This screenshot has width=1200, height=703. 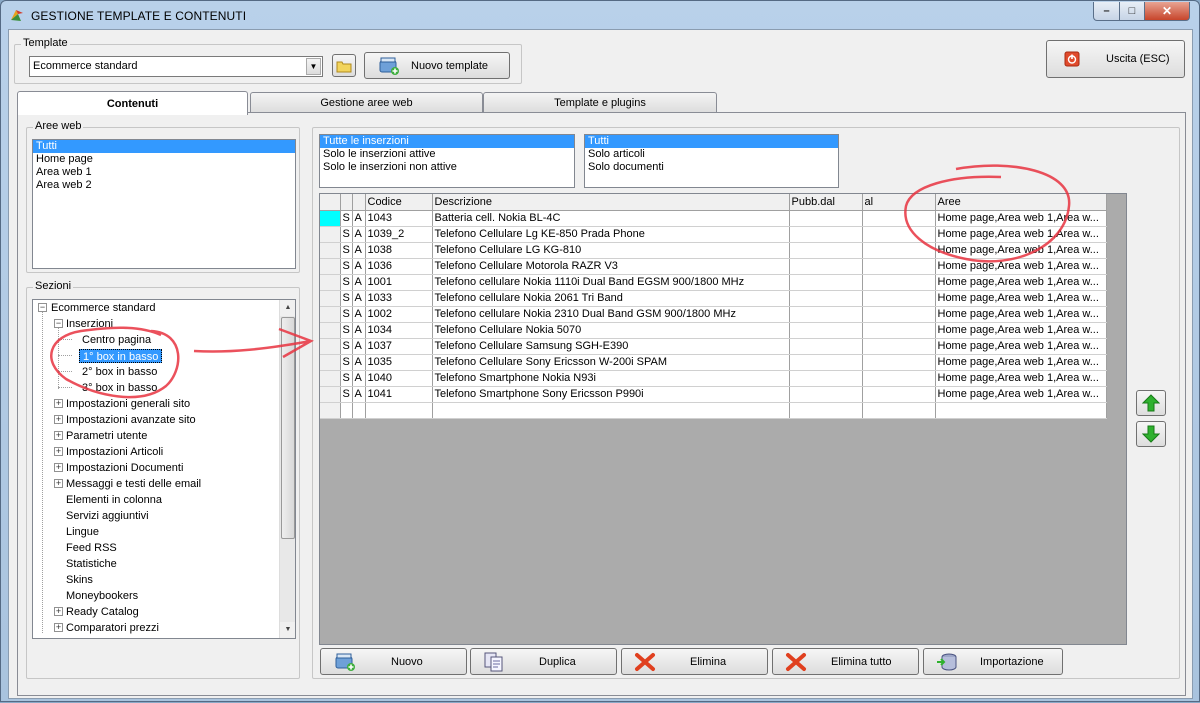 I want to click on cell-descrizione: Telefono cellulare Nokia 2061 Tri Band, so click(x=611, y=298).